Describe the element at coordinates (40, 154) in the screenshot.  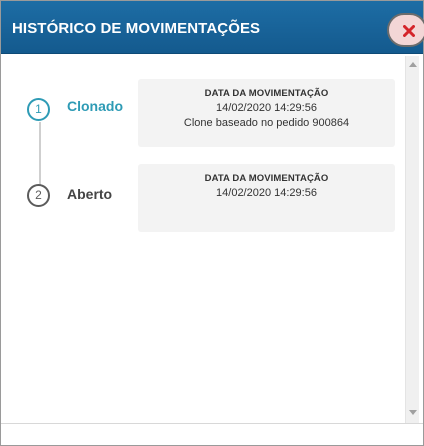
I see `timeline-connector` at that location.